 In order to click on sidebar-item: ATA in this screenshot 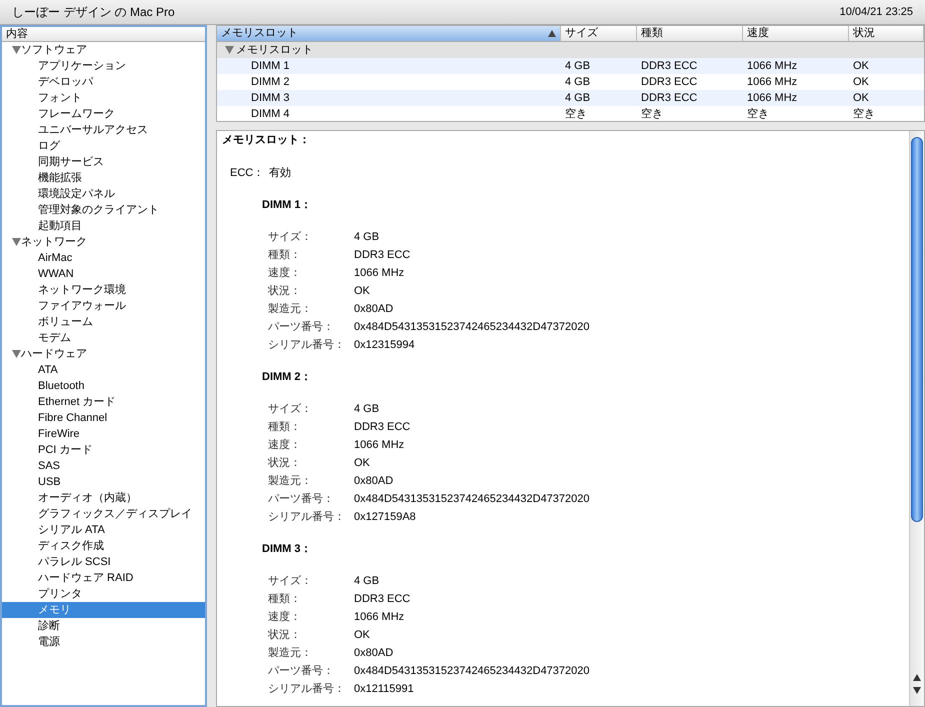, I will do `click(103, 370)`.